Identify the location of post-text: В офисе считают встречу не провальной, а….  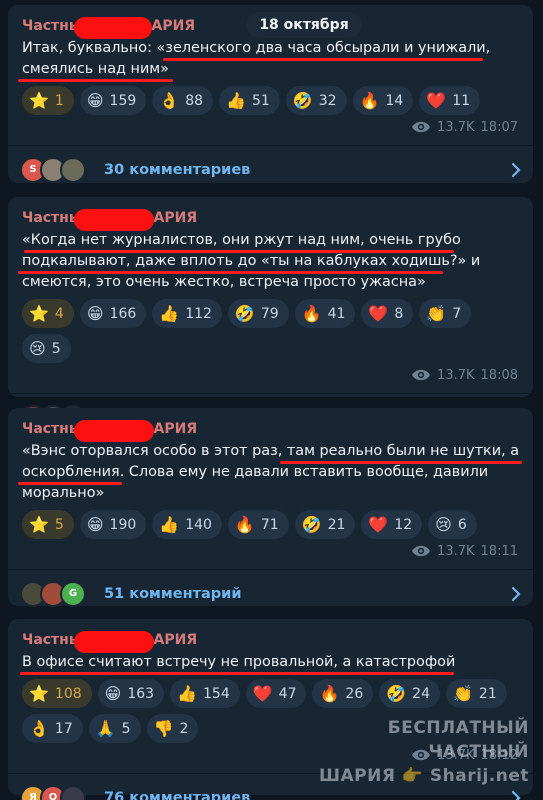
(239, 662).